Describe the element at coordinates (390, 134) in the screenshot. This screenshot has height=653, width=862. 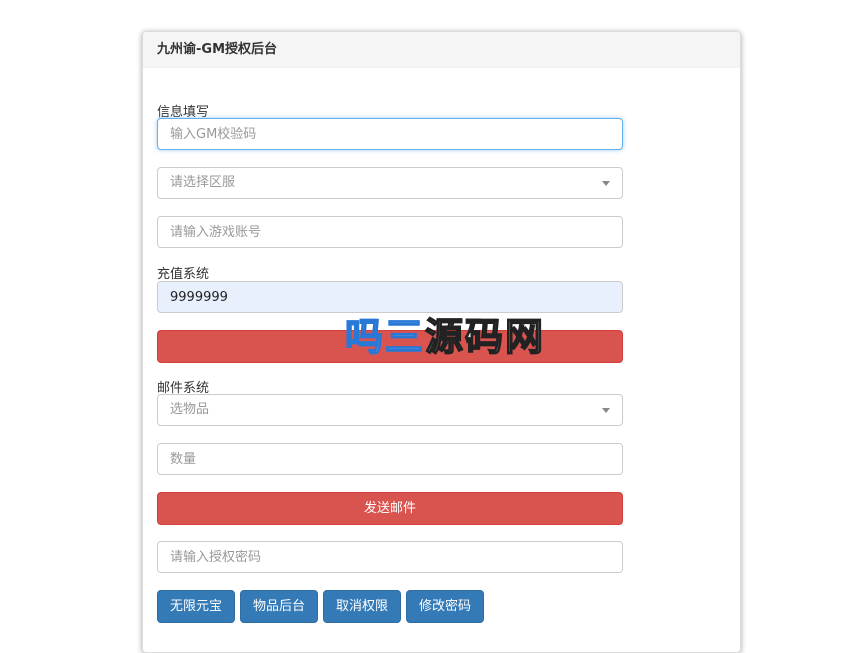
I see `gm-code-input` at that location.